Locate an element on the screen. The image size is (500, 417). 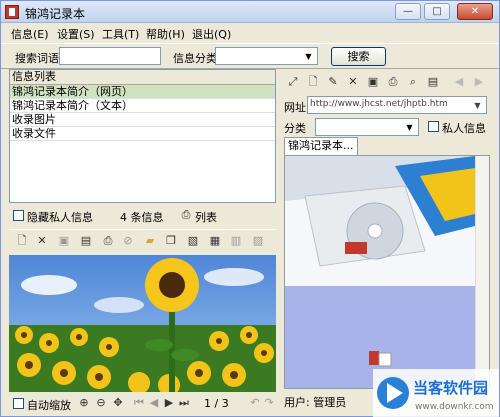
move-icon: ✥ is located at coordinates (118, 403).